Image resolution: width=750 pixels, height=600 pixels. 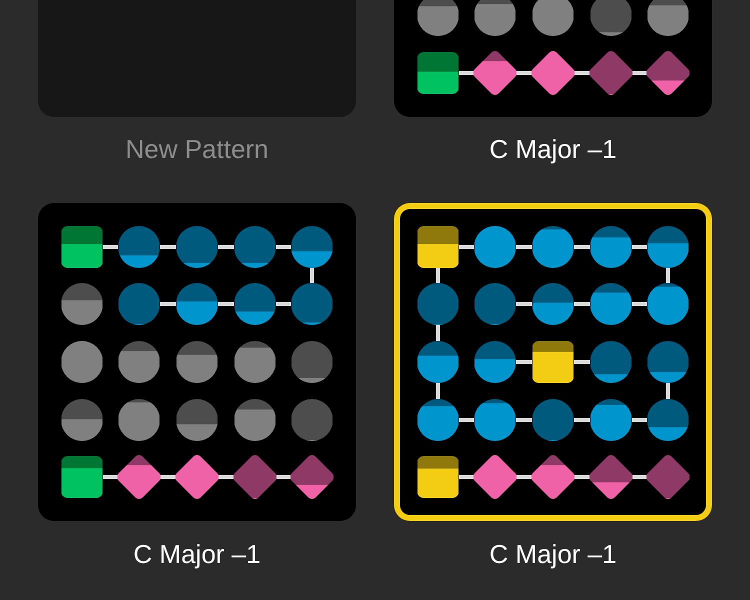 What do you see at coordinates (553, 58) in the screenshot?
I see `pattern-card` at bounding box center [553, 58].